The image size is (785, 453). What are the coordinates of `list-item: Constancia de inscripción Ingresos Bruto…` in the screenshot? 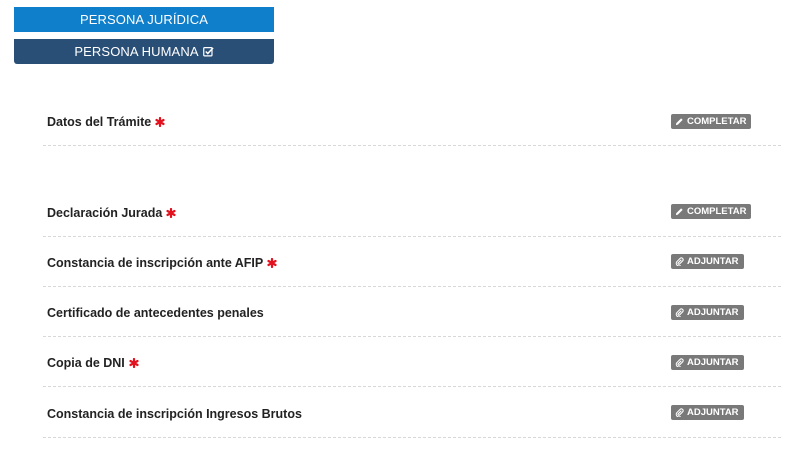 It's located at (412, 416).